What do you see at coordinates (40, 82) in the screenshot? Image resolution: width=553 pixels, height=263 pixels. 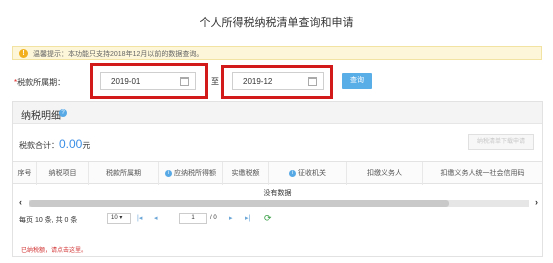 I see `tax-period-label: *税款所属期：` at bounding box center [40, 82].